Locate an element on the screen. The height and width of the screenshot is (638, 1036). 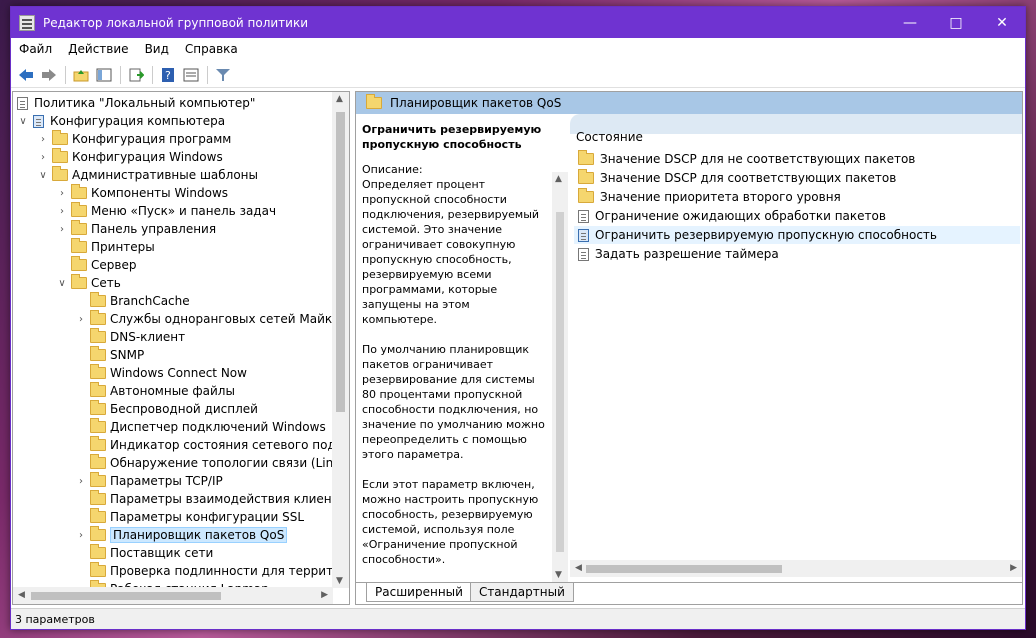
tree-item: Принтеры is located at coordinates (105, 247).